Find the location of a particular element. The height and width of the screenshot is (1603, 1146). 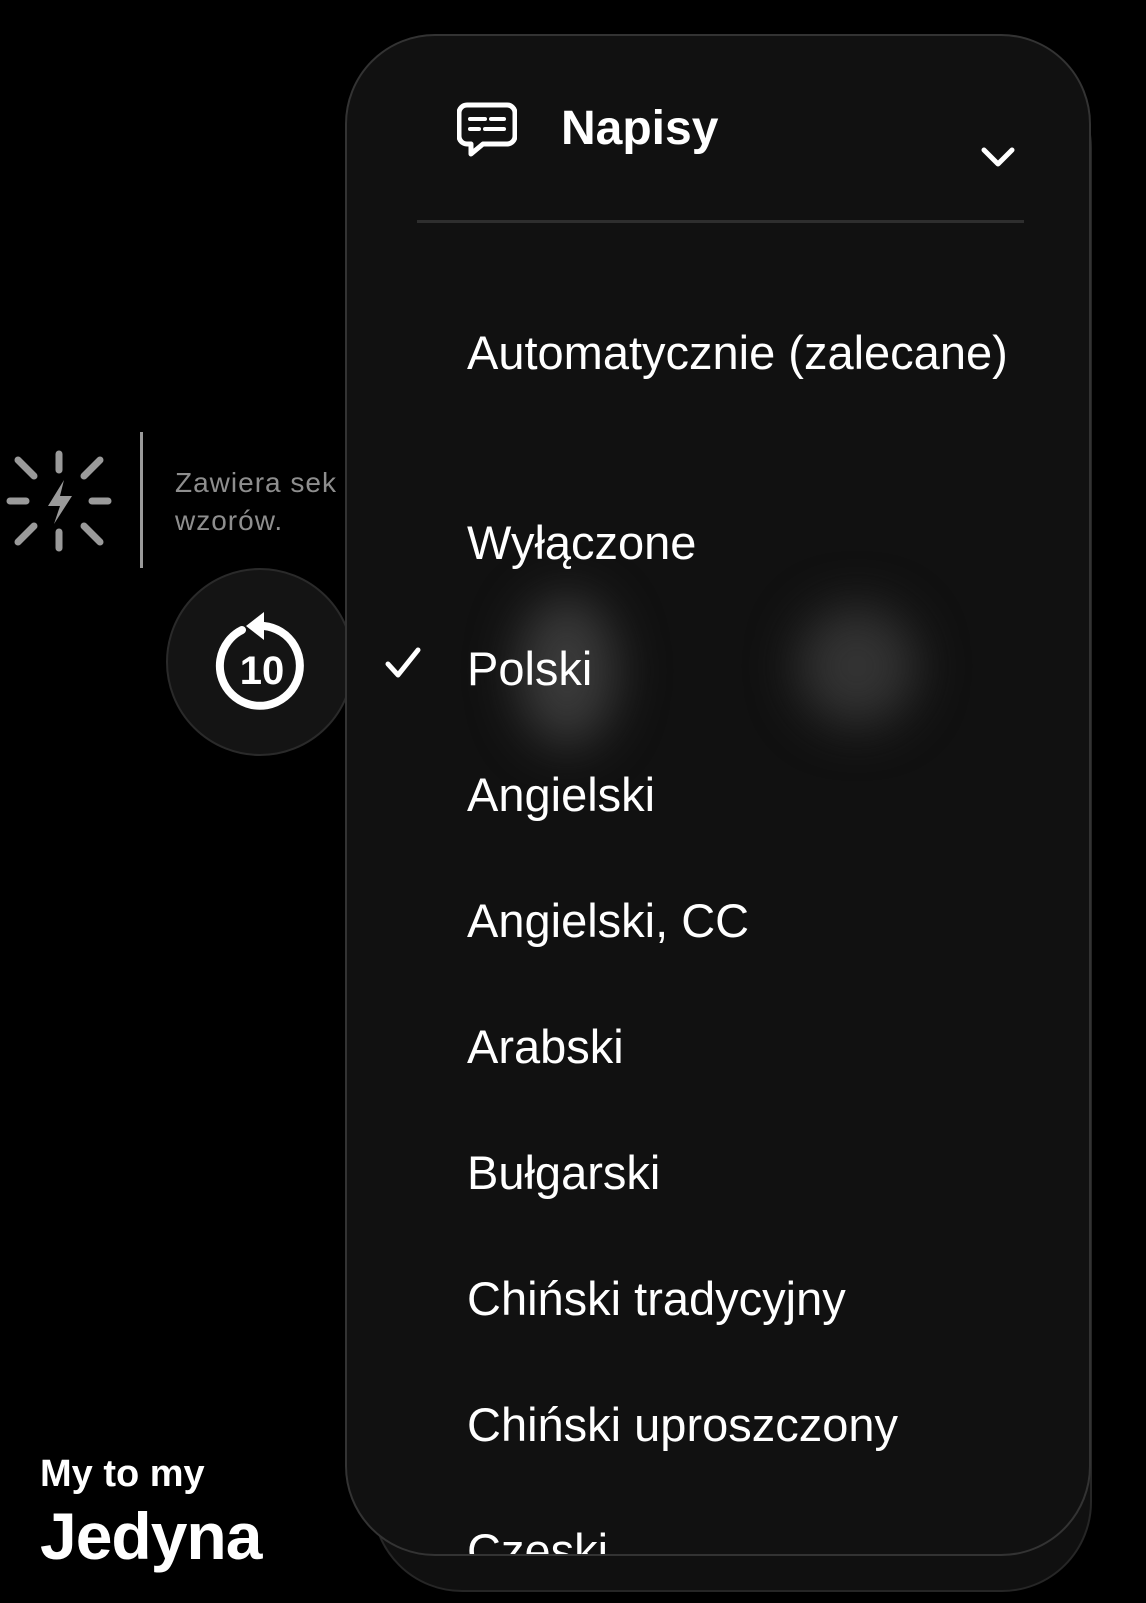

subtitle-option-label: Arabski is located at coordinates (545, 1046).